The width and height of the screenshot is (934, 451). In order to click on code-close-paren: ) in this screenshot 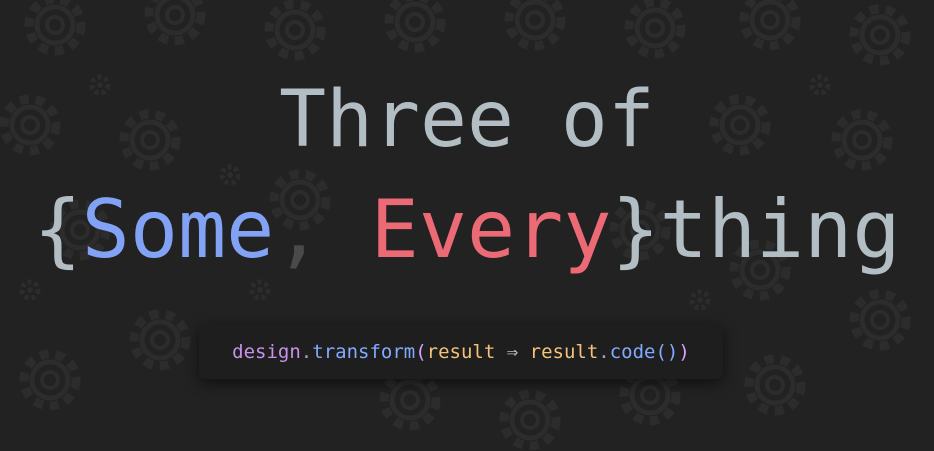, I will do `click(684, 351)`.